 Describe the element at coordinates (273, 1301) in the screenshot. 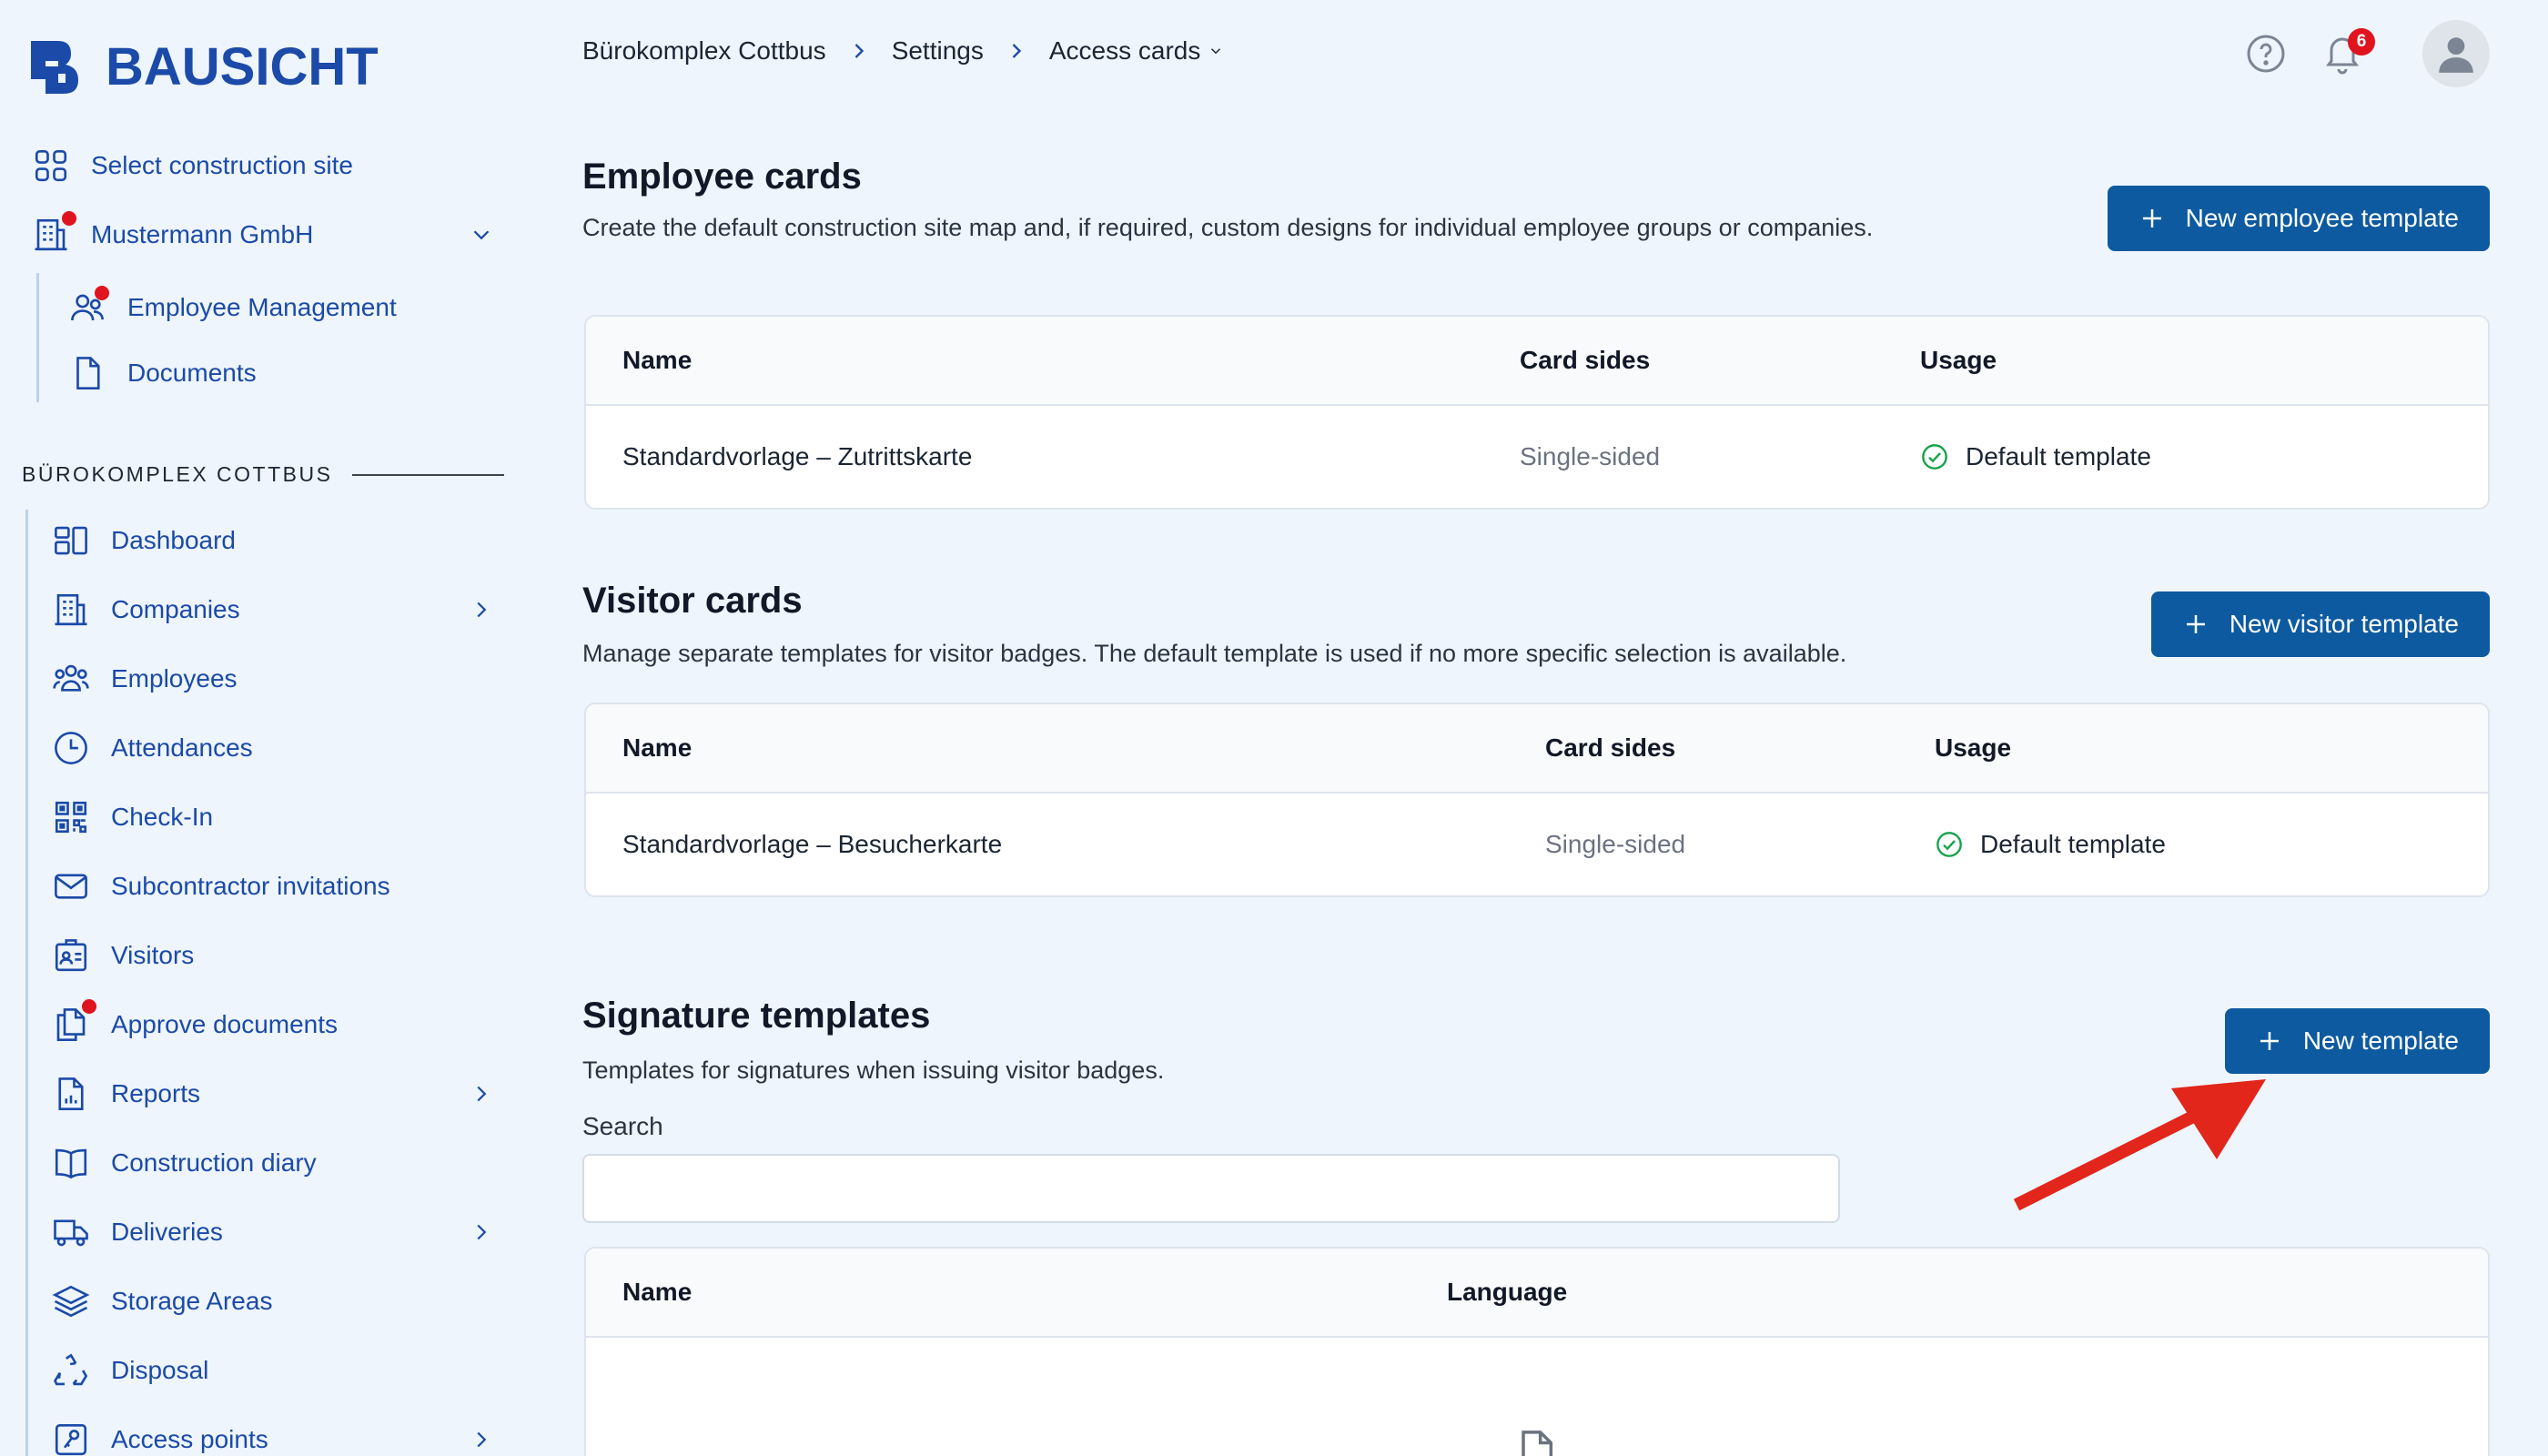

I see `sidebar-item-storage-areas: Storage Areas` at that location.